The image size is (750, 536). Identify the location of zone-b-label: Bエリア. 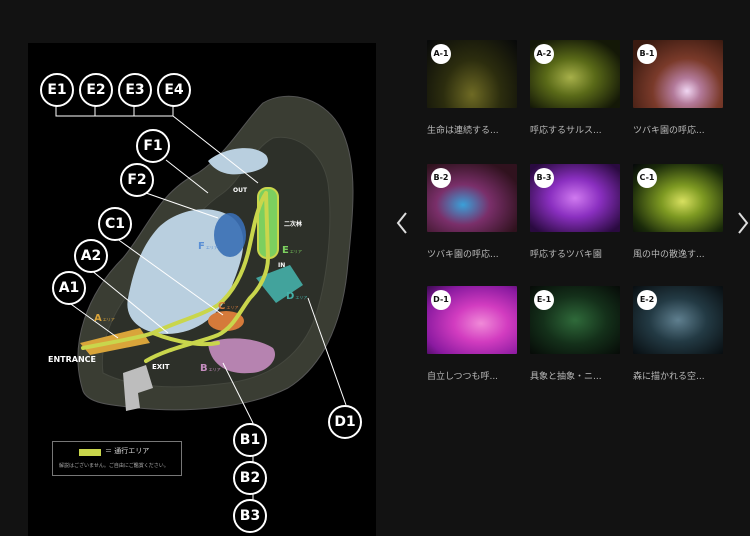
(210, 368).